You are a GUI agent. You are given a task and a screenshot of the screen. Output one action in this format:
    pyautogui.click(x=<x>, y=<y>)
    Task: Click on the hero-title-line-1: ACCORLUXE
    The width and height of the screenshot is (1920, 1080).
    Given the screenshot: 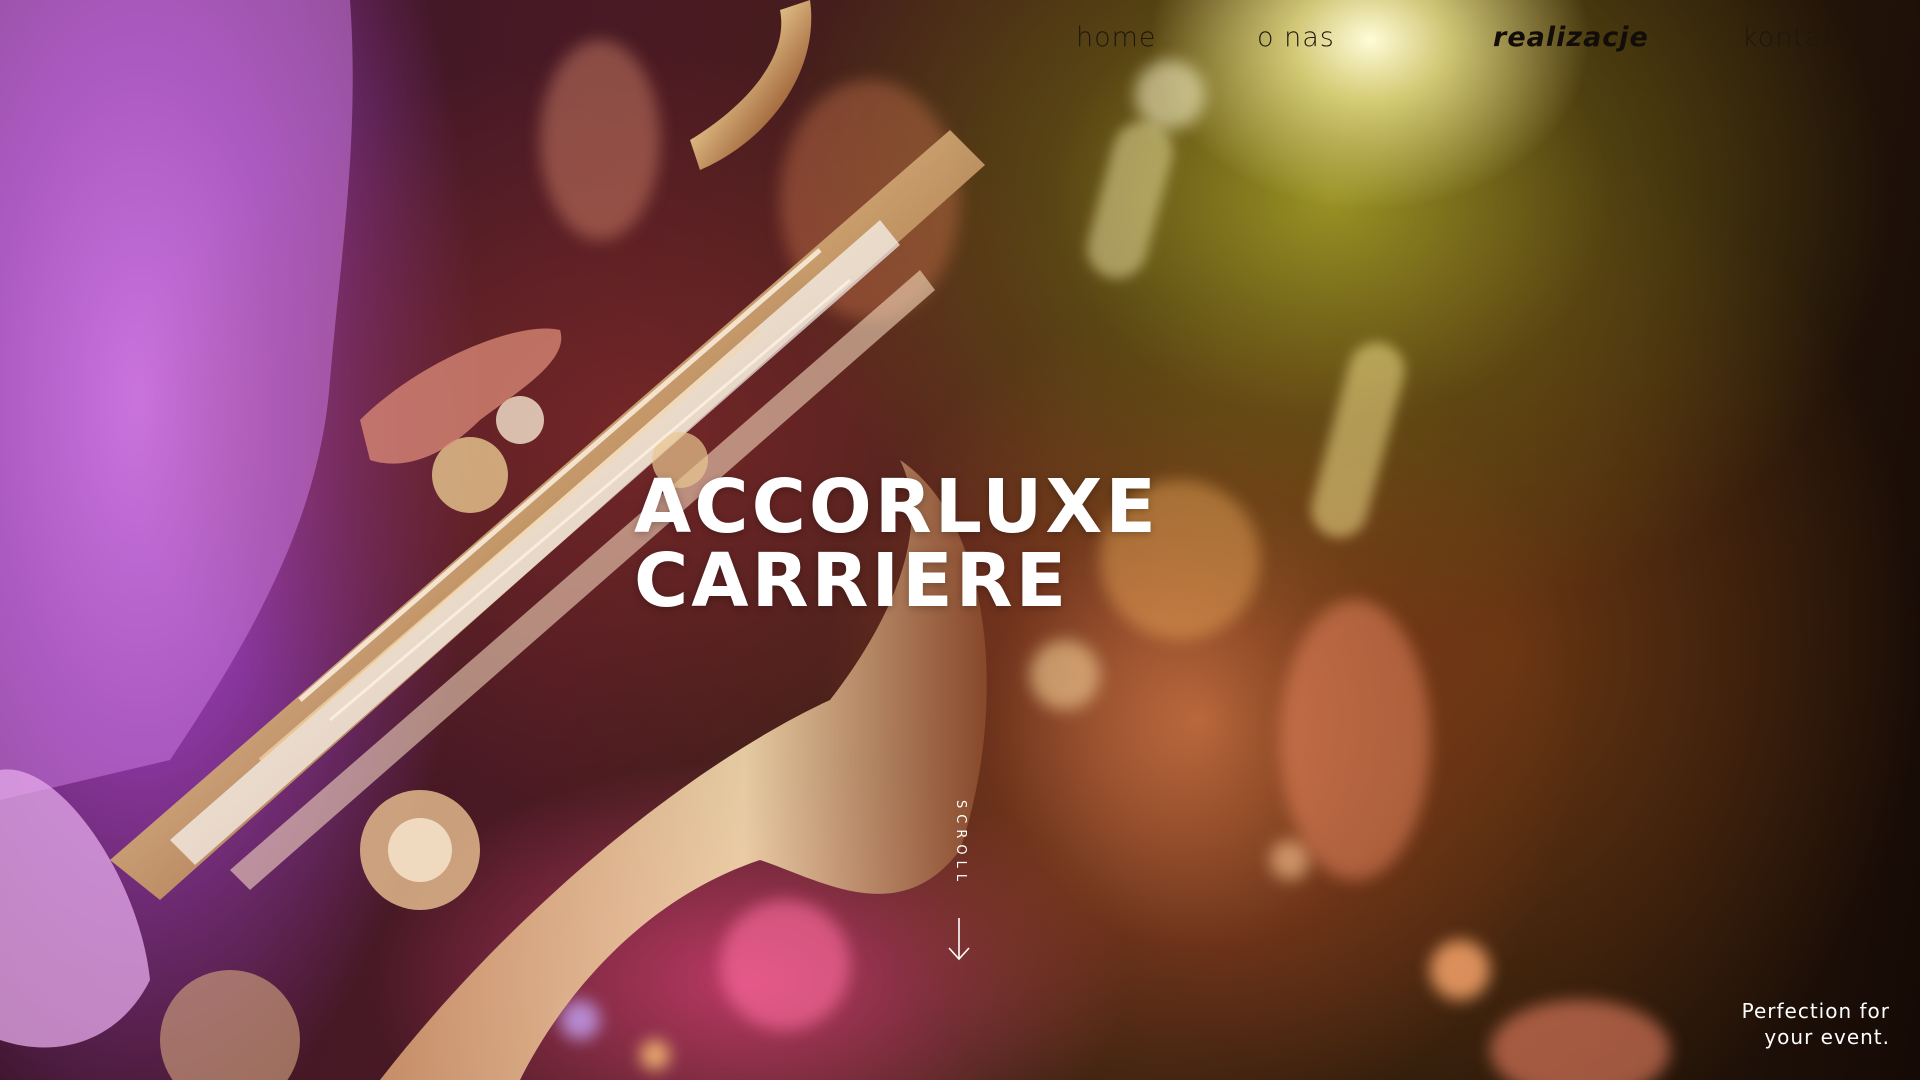 What is the action you would take?
    pyautogui.click(x=896, y=507)
    